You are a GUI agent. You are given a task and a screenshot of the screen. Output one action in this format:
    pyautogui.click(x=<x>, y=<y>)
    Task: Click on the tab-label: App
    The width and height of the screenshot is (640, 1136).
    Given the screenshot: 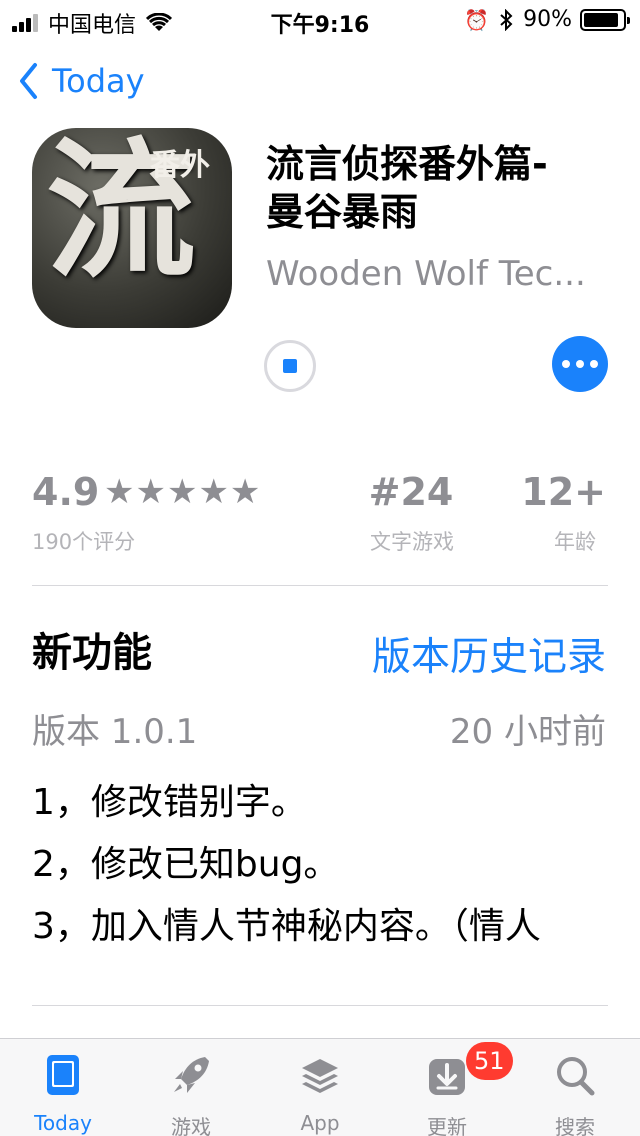 What is the action you would take?
    pyautogui.click(x=320, y=1123)
    